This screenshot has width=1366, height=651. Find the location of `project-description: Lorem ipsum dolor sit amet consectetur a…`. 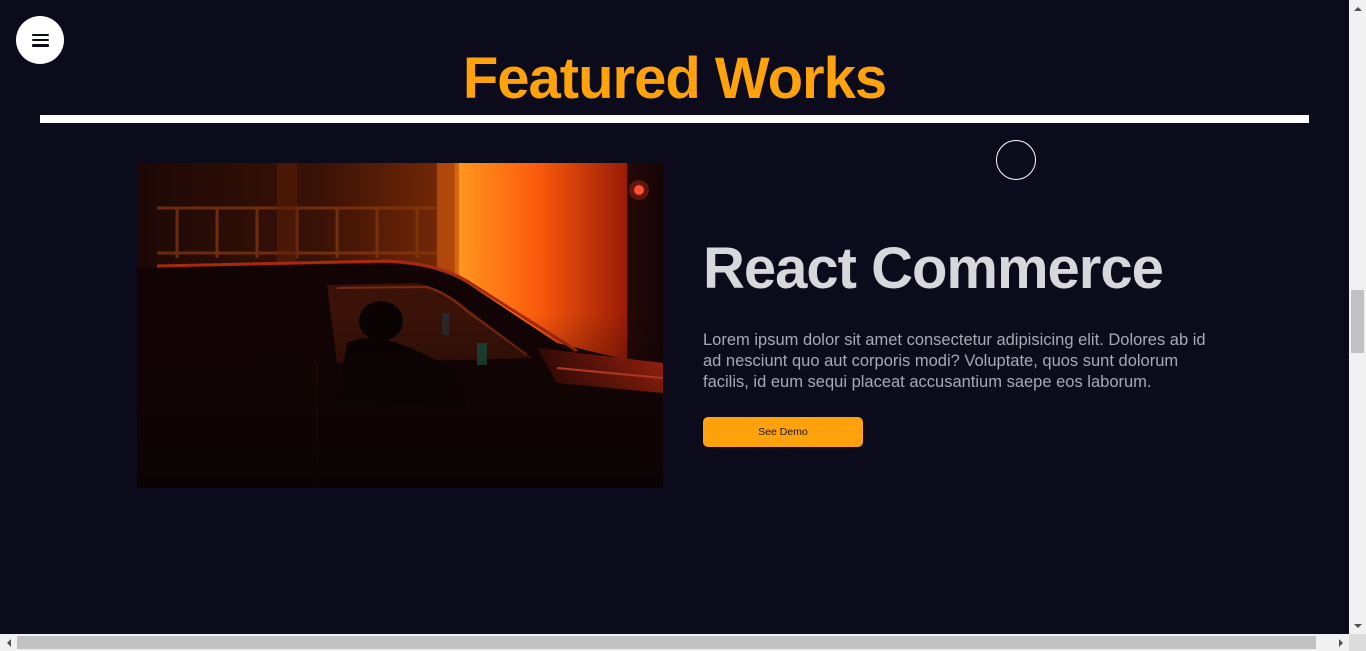

project-description: Lorem ipsum dolor sit amet consectetur a… is located at coordinates (954, 361).